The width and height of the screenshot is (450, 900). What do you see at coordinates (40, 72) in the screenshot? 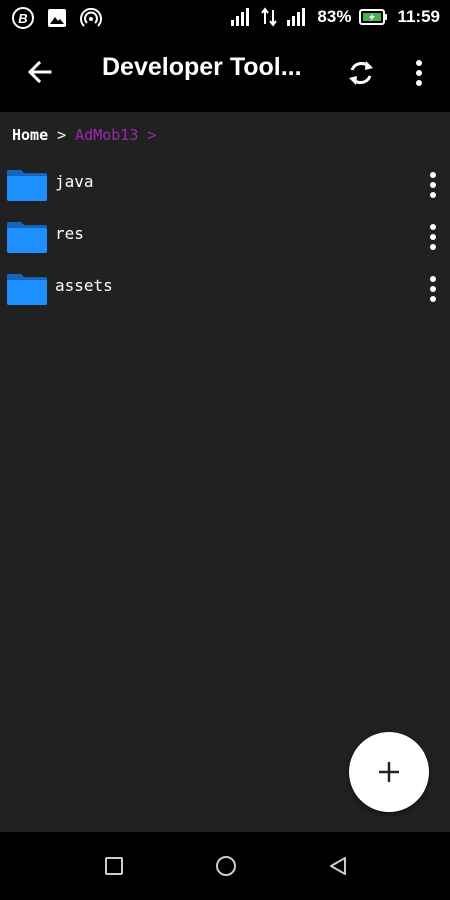
I see `back-arrow-icon` at bounding box center [40, 72].